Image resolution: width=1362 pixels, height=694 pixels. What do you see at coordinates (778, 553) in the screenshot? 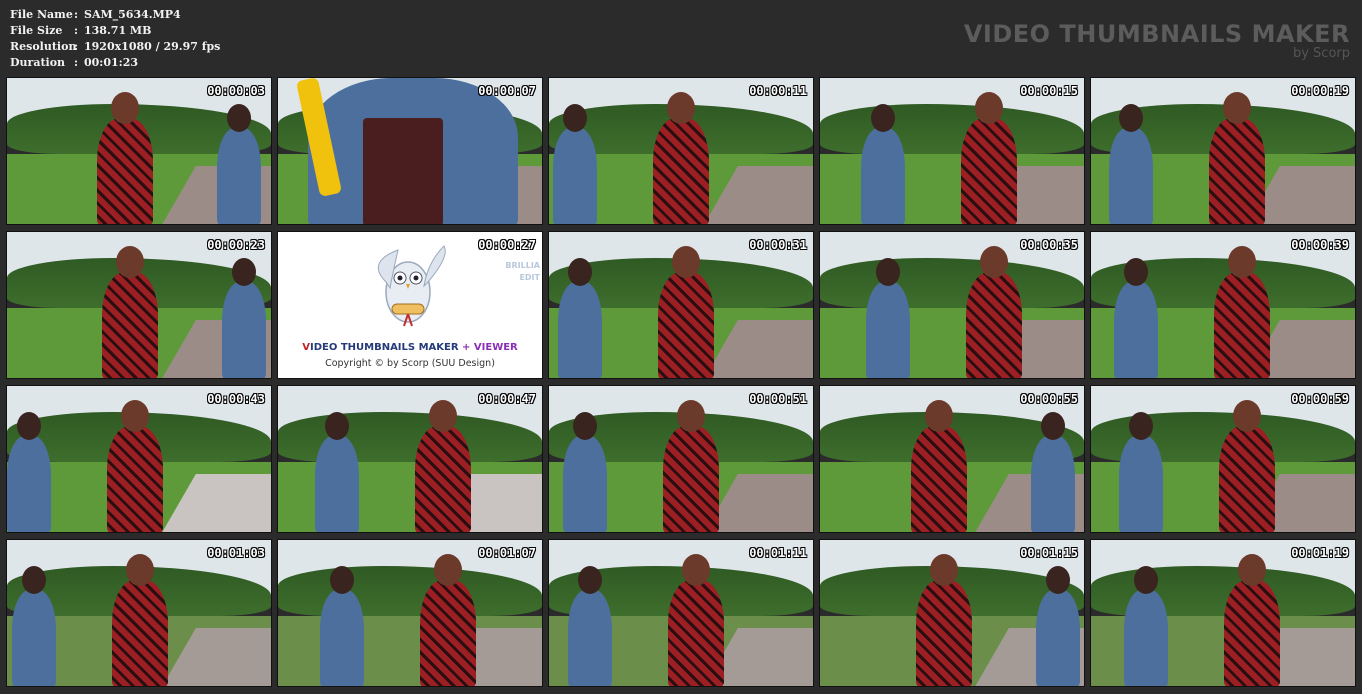
I see `timestamp: 00:01:11` at bounding box center [778, 553].